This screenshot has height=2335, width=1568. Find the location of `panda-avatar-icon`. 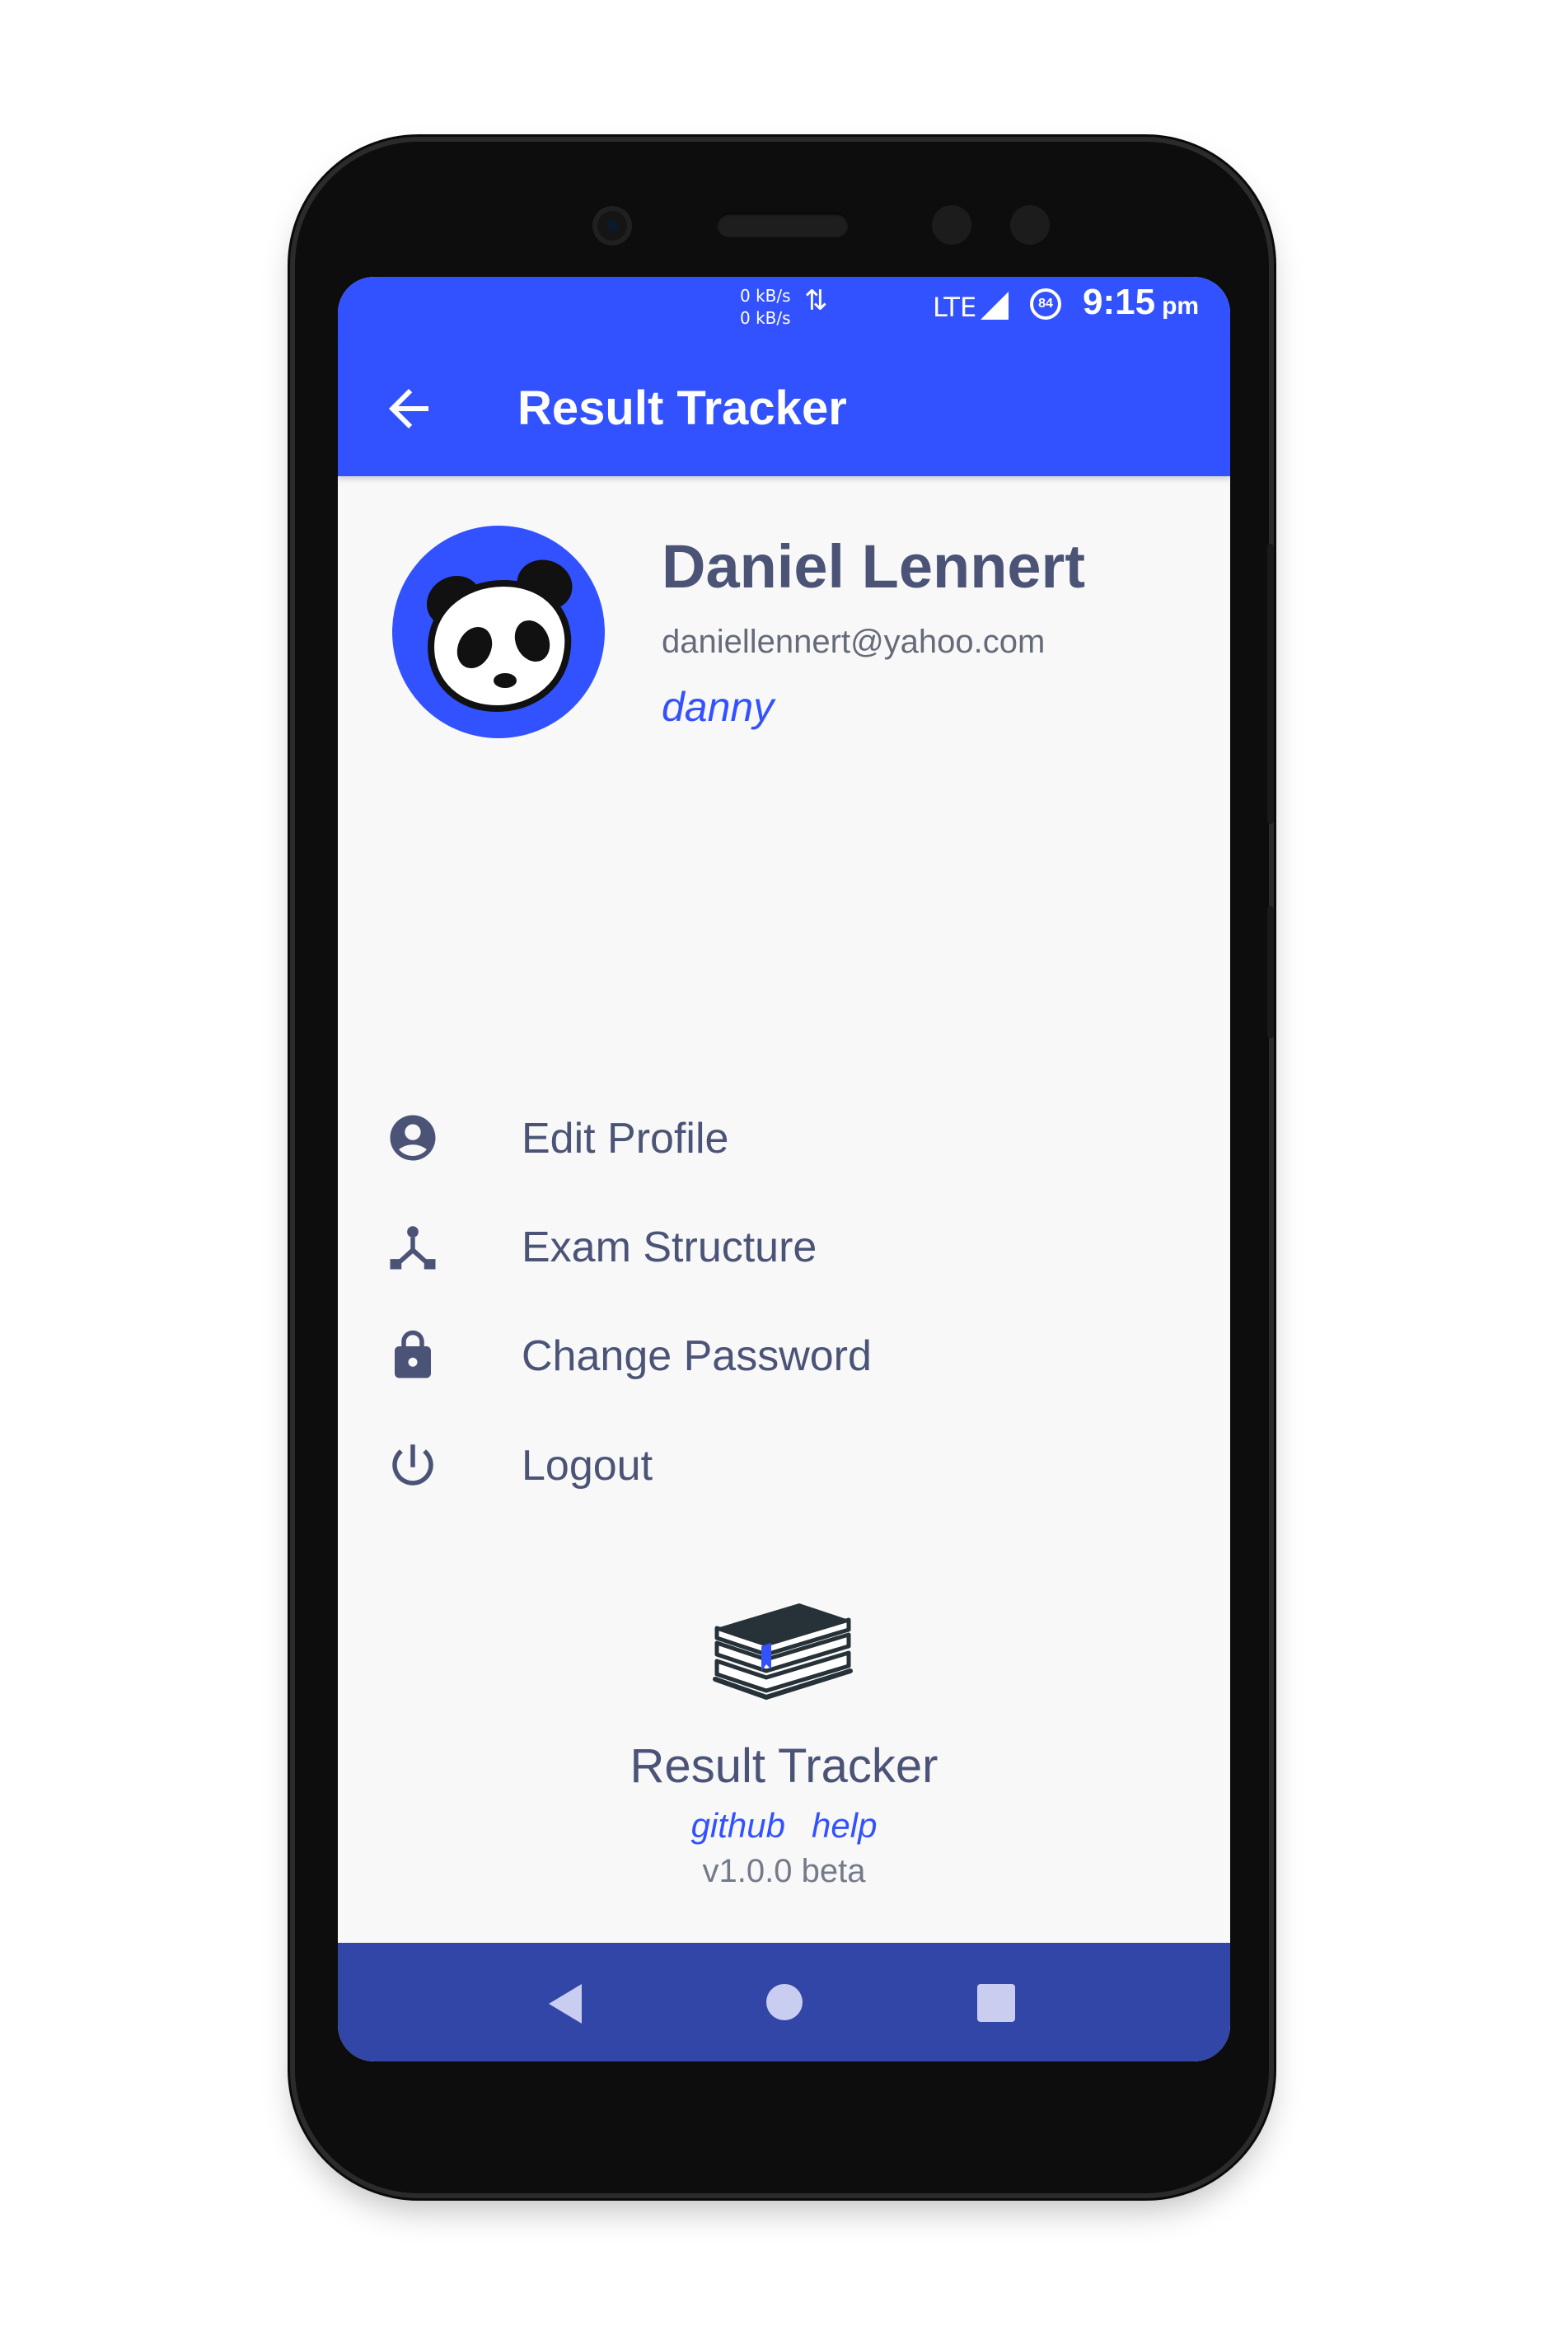

panda-avatar-icon is located at coordinates (499, 636).